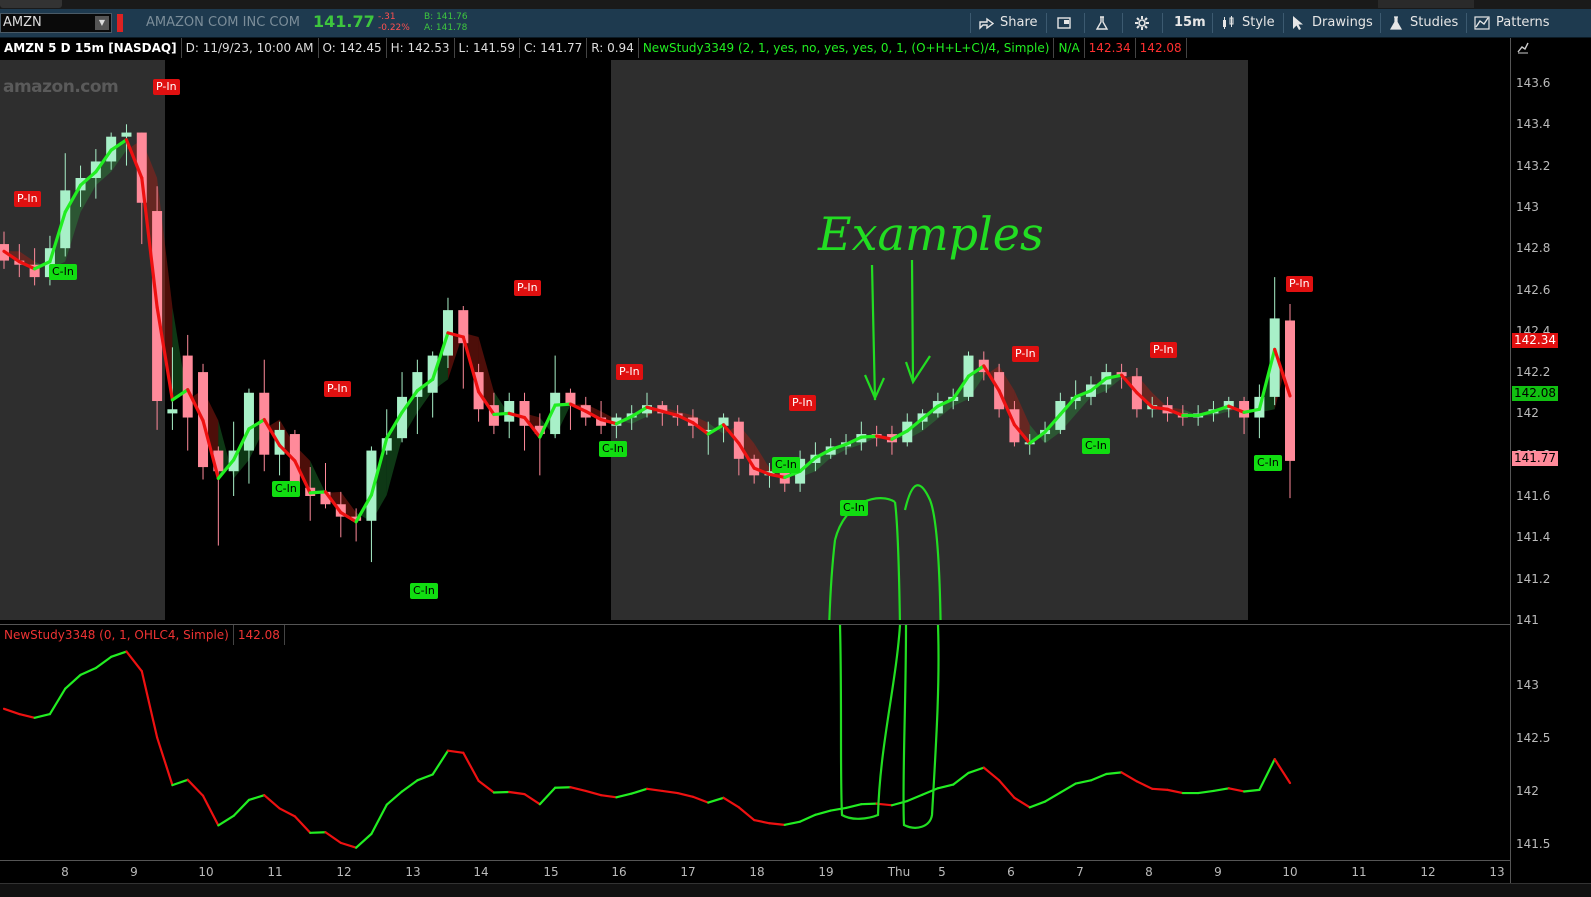 The image size is (1591, 897). I want to click on change-value: -.31, so click(387, 17).